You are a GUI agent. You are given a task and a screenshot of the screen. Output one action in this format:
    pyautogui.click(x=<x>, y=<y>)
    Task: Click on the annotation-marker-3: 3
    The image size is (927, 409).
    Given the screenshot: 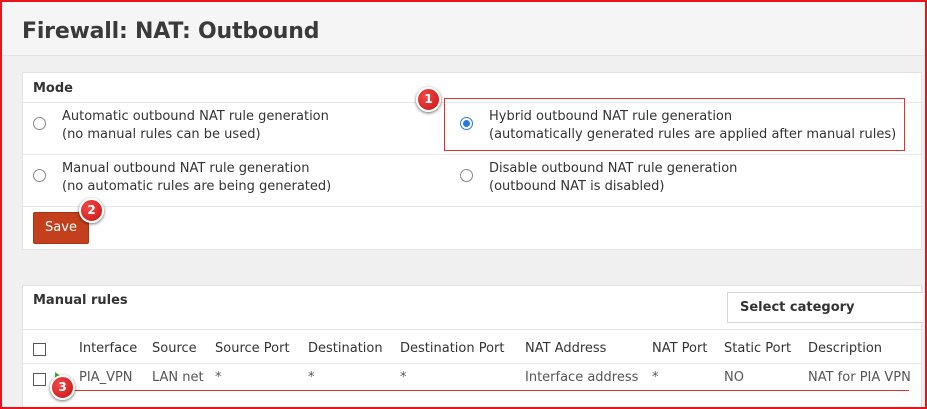 What is the action you would take?
    pyautogui.click(x=62, y=387)
    